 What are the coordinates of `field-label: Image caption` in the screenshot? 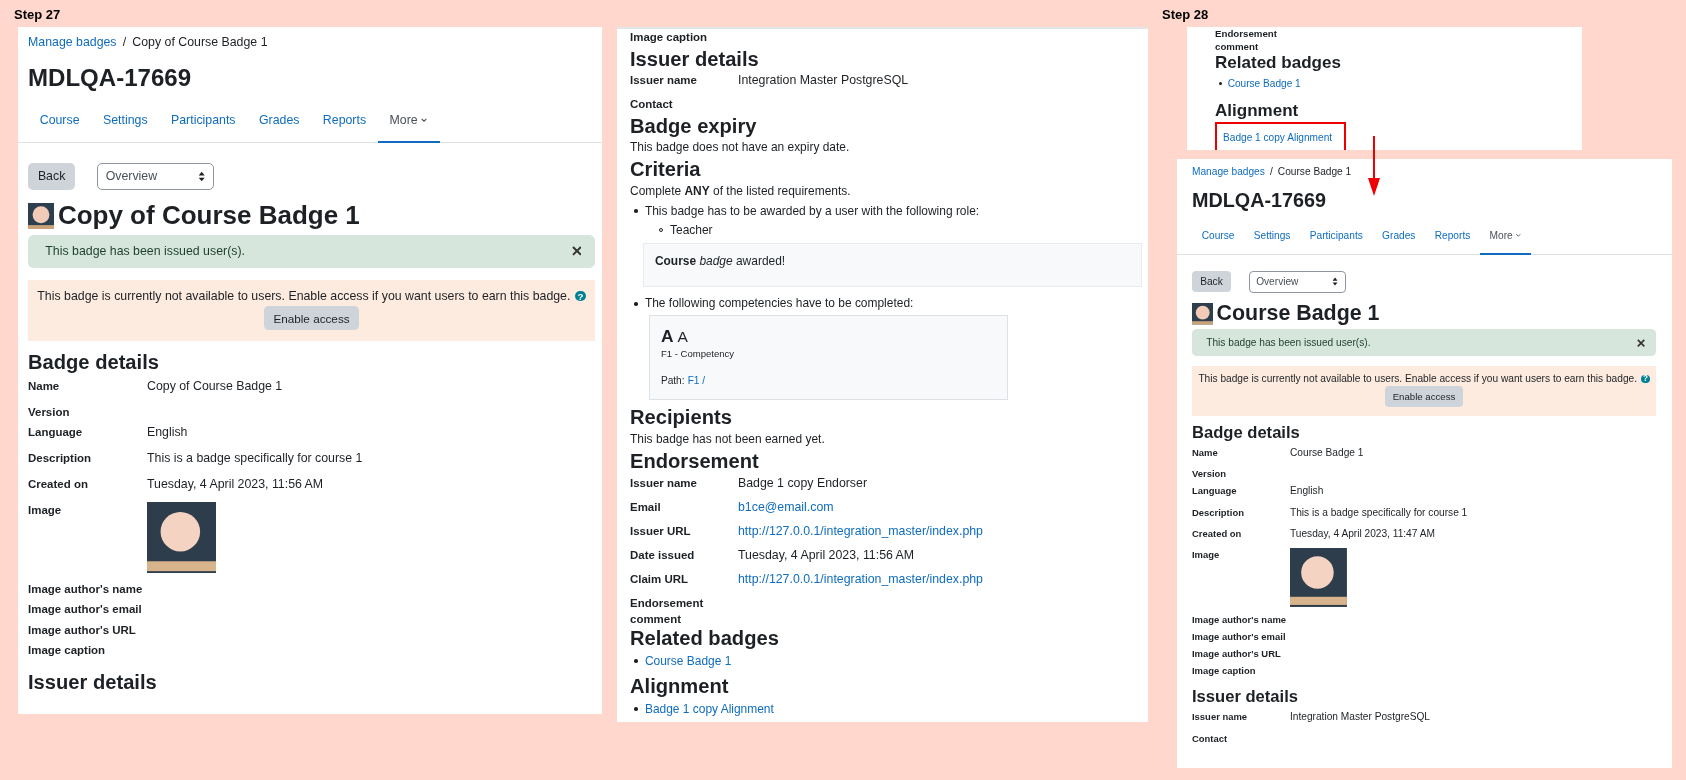 It's located at (1224, 670).